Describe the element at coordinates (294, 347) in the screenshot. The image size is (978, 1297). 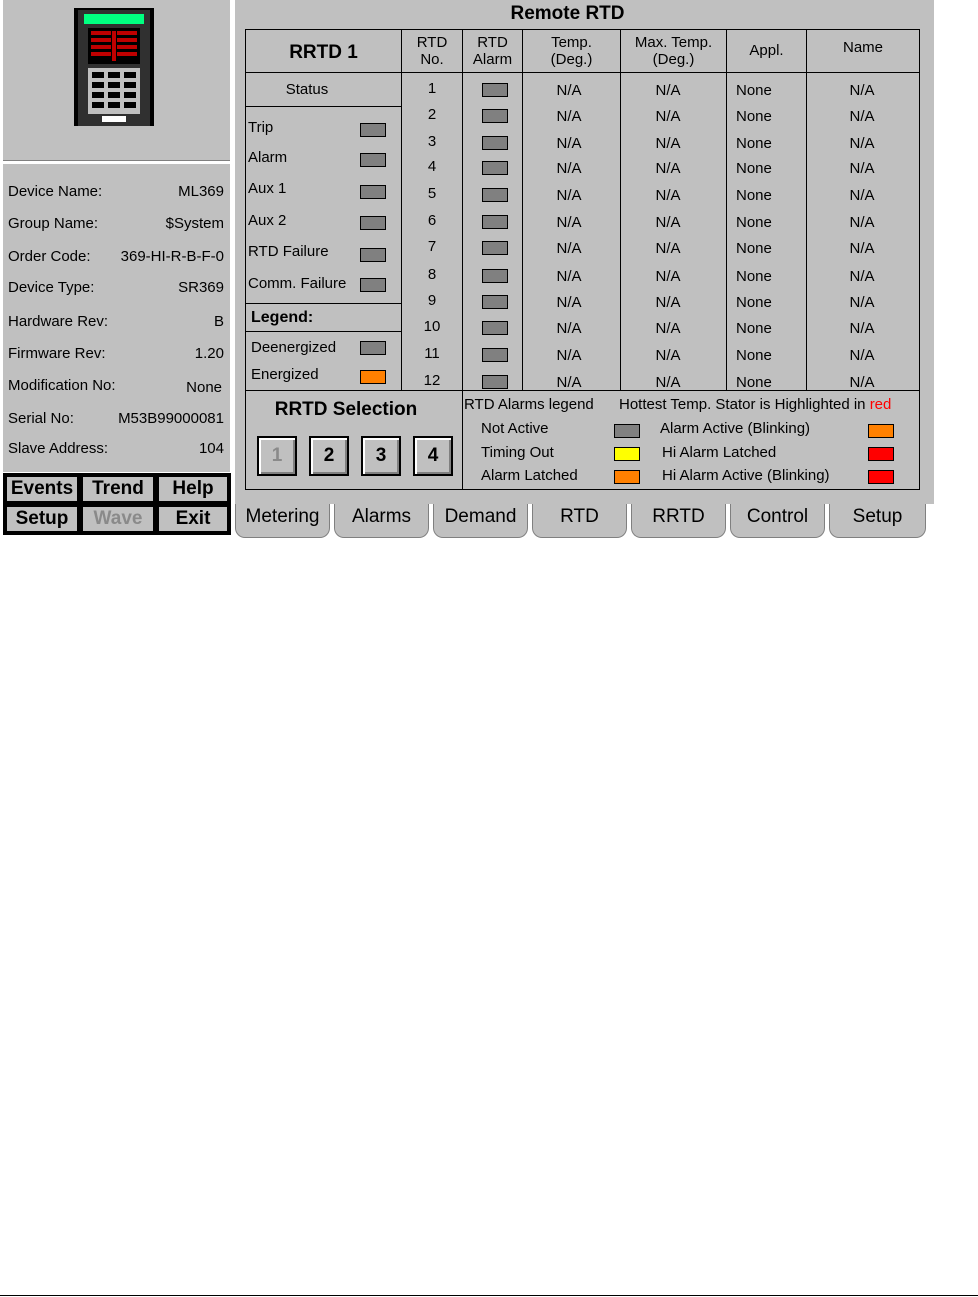
I see `legend-deenergized-label: Deenergized` at that location.